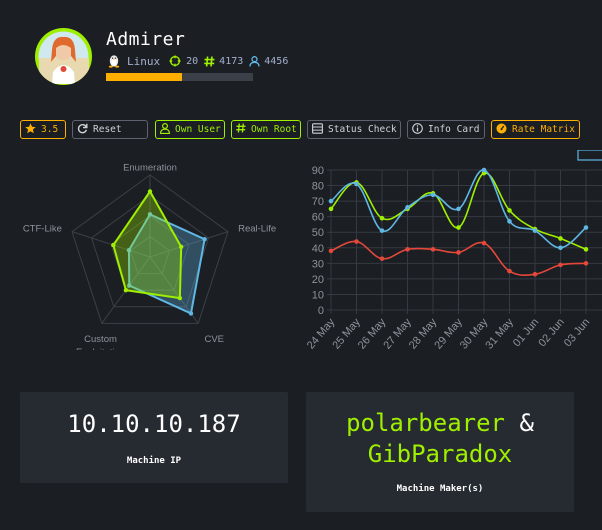 This screenshot has width=602, height=530. What do you see at coordinates (63, 56) in the screenshot?
I see `machine-avatar` at bounding box center [63, 56].